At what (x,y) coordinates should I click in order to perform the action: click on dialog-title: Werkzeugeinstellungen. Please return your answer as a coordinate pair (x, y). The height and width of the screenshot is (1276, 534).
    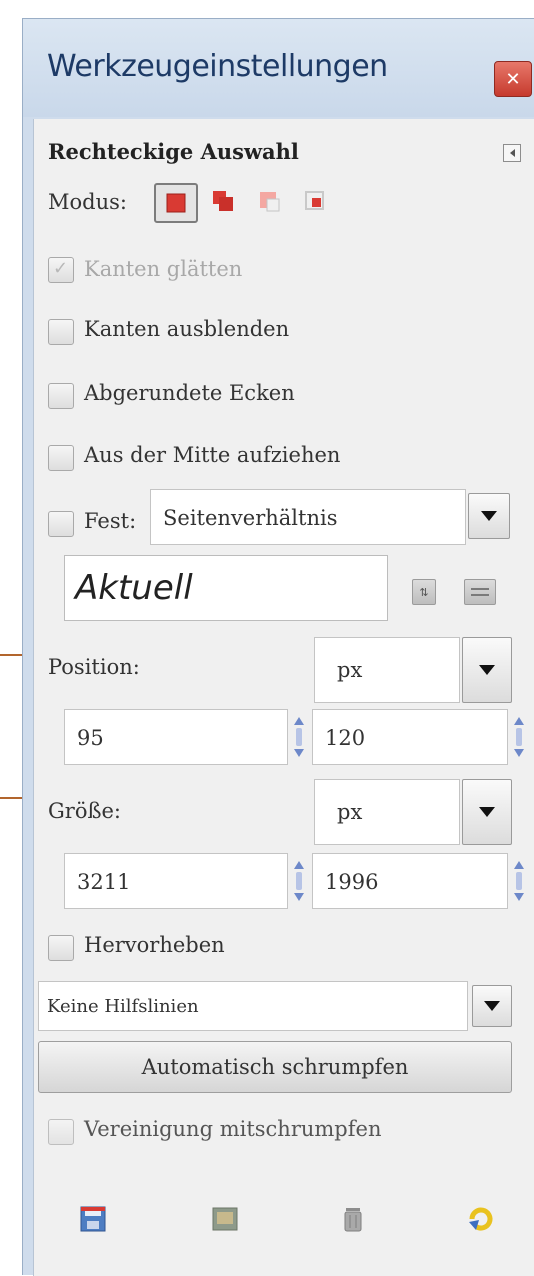
    Looking at the image, I should click on (217, 66).